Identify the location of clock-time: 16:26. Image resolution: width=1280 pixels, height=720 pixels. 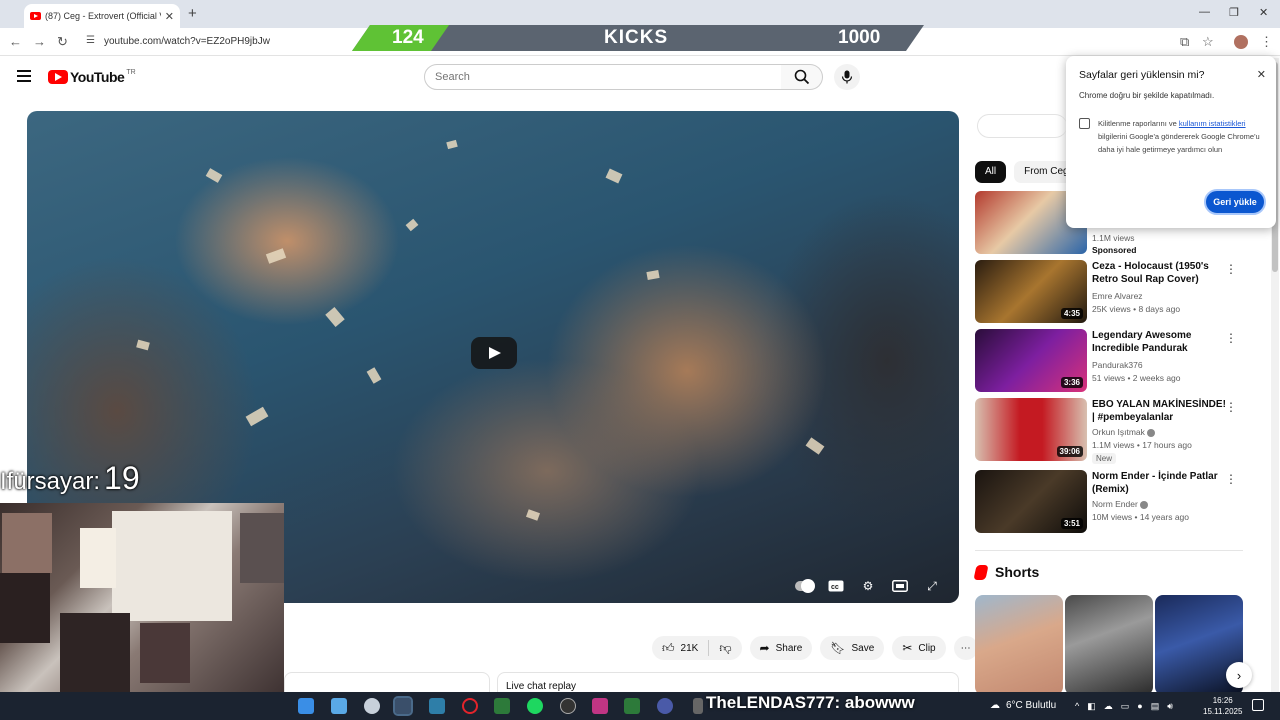
(1222, 700).